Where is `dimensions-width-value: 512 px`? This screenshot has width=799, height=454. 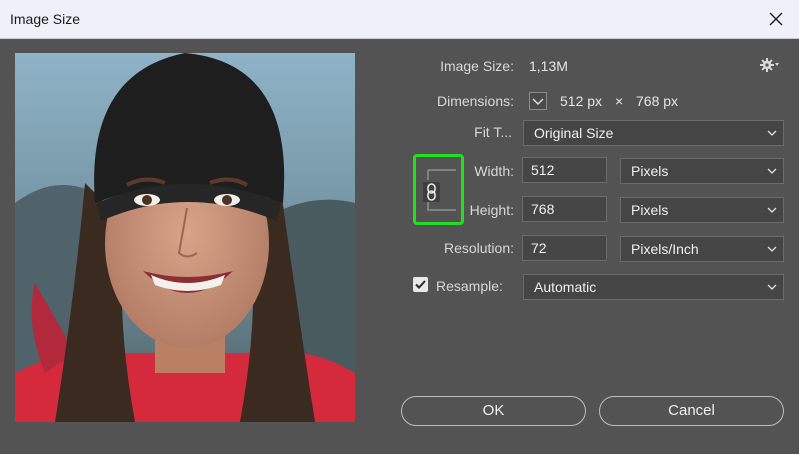 dimensions-width-value: 512 px is located at coordinates (581, 101).